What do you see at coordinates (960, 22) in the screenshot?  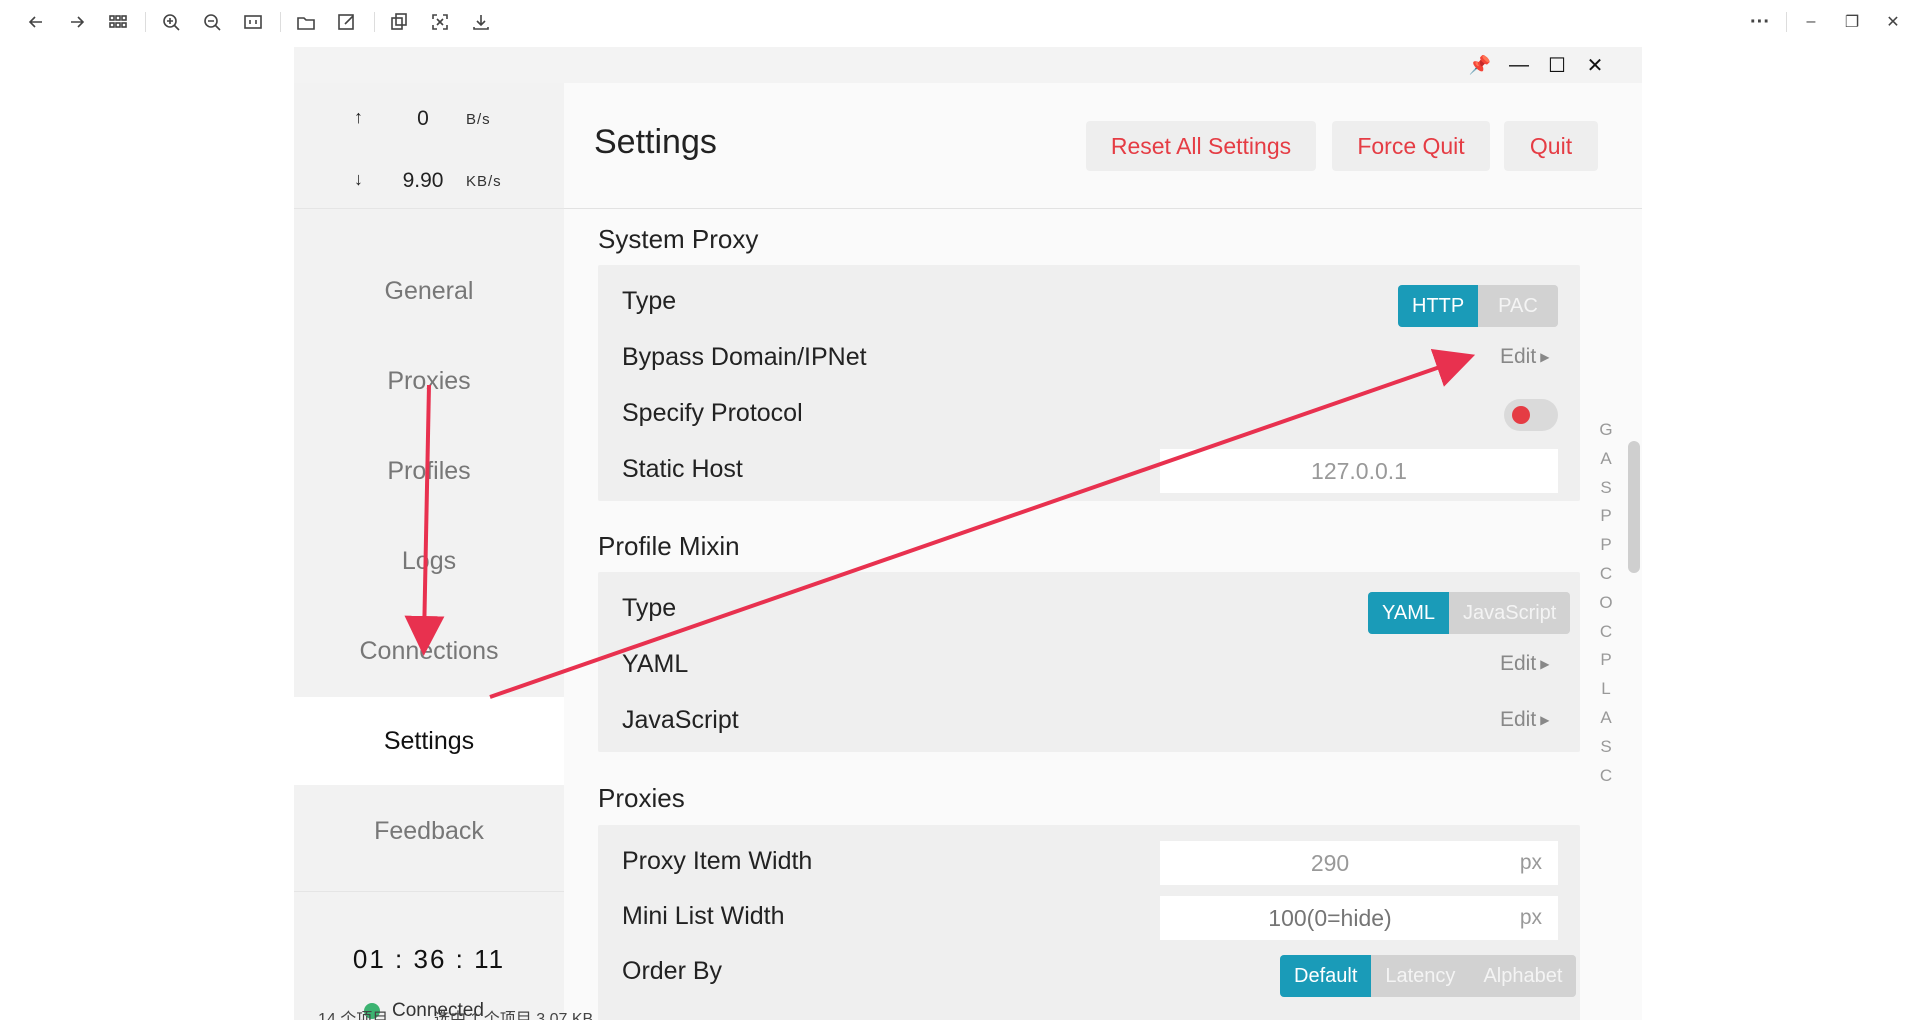 I see `image-viewer-toolbar: ··· – ❐ ✕` at bounding box center [960, 22].